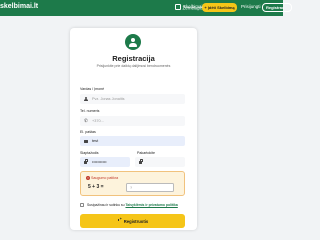 Image resolution: width=320 pixels, height=240 pixels. Describe the element at coordinates (150, 187) in the screenshot. I see `captcha-answer-input: ?` at that location.